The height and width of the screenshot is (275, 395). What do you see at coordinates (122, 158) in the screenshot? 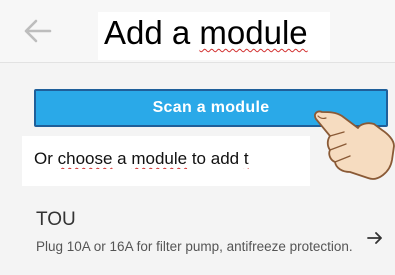
I see `choose-mid1: a` at bounding box center [122, 158].